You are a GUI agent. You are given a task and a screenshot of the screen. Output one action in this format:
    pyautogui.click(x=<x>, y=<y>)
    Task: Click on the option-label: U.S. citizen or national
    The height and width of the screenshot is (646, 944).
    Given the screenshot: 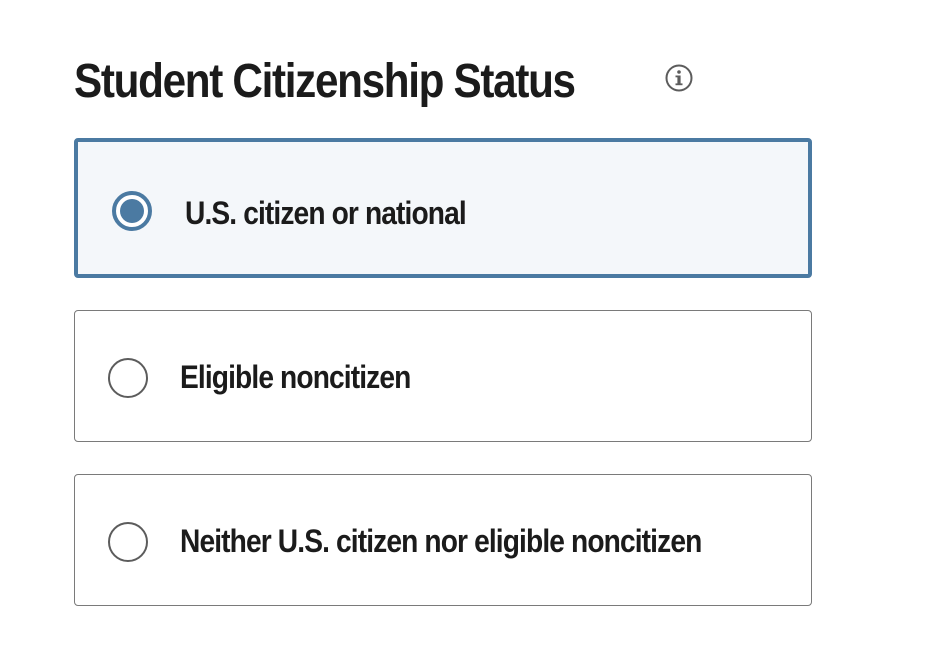 What is the action you would take?
    pyautogui.click(x=326, y=213)
    